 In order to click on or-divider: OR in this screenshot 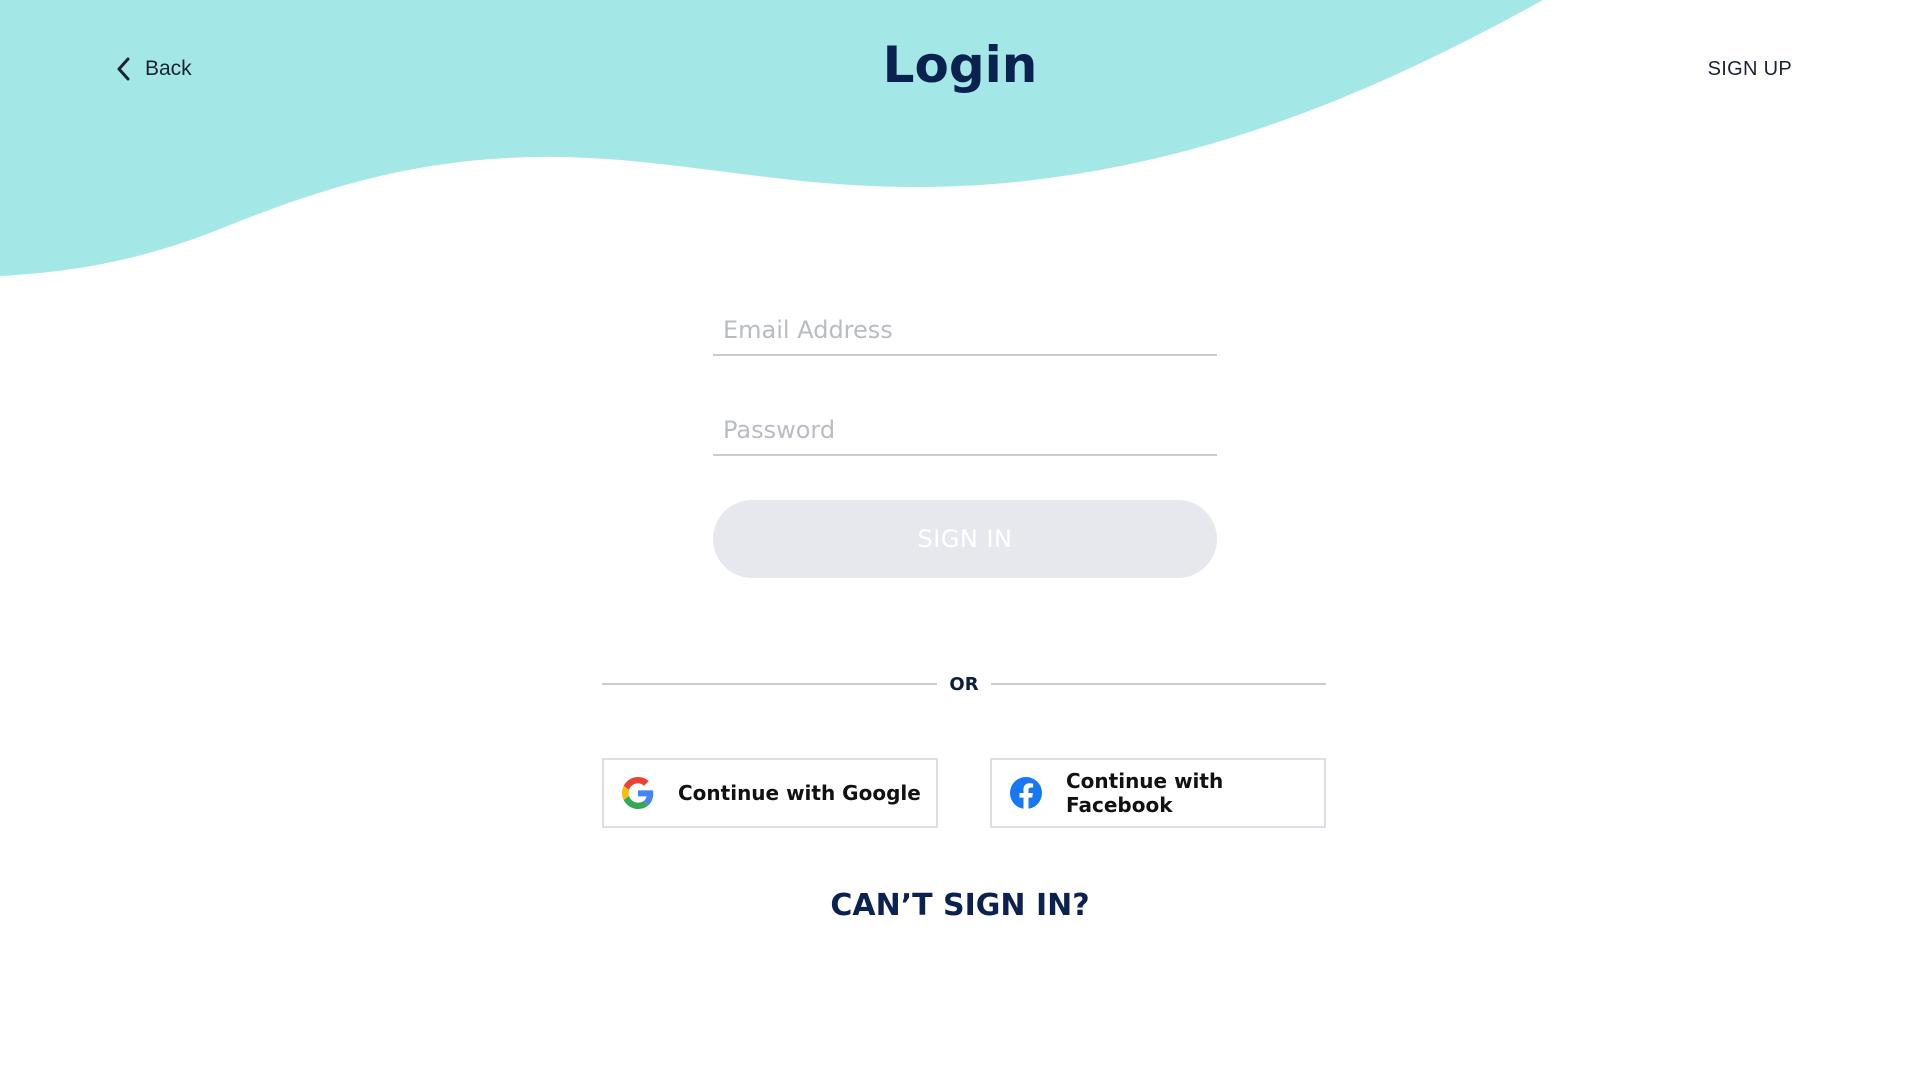, I will do `click(964, 684)`.